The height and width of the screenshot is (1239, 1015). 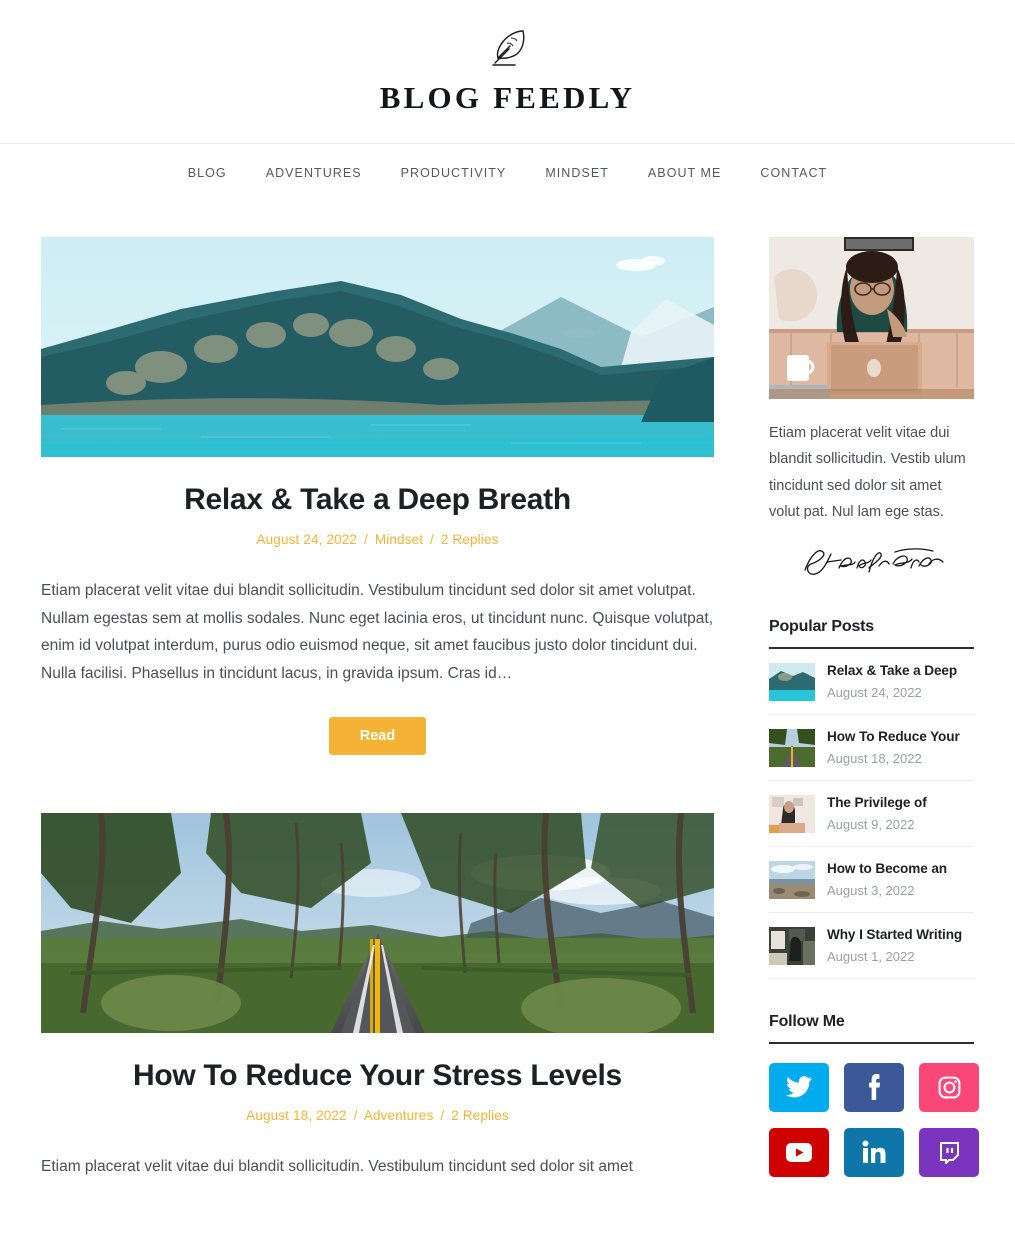 I want to click on widget-follow-me: Follow Me, so click(x=874, y=1094).